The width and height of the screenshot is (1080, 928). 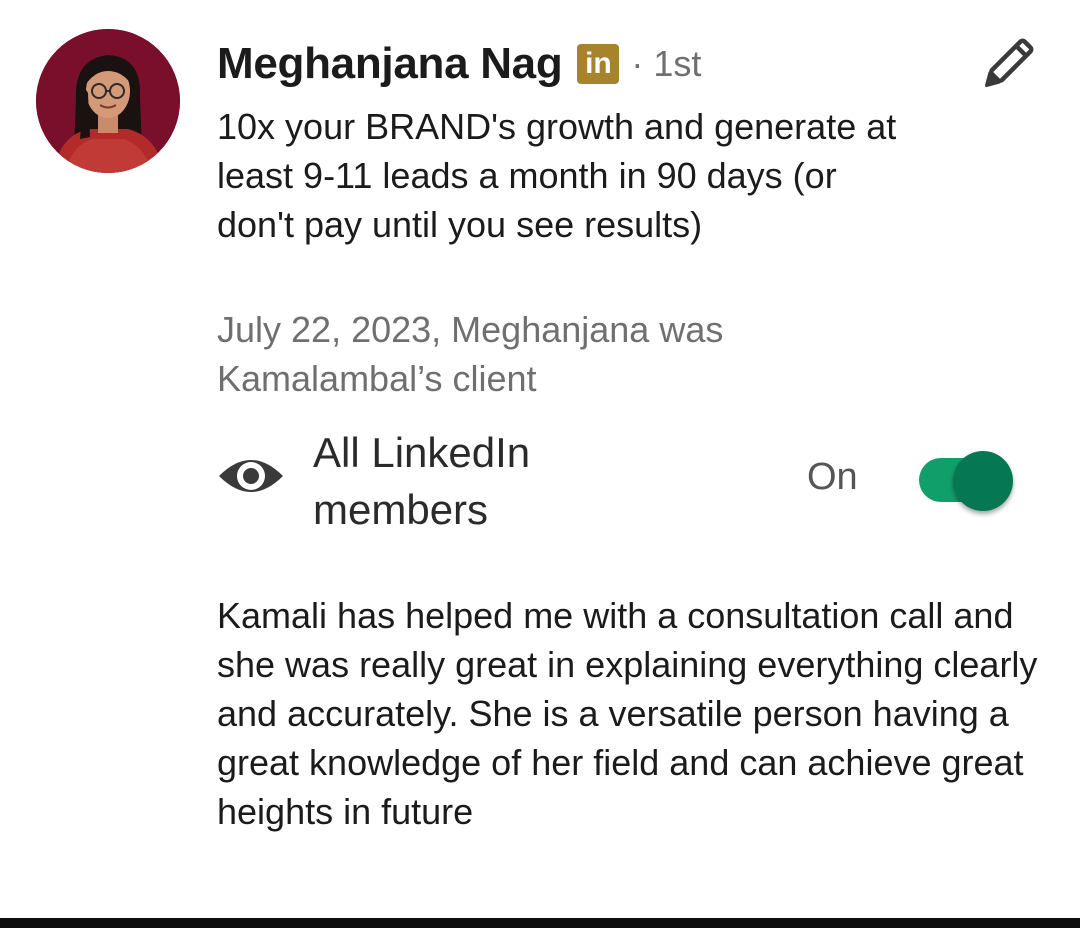 What do you see at coordinates (540, 923) in the screenshot?
I see `bottom-divider` at bounding box center [540, 923].